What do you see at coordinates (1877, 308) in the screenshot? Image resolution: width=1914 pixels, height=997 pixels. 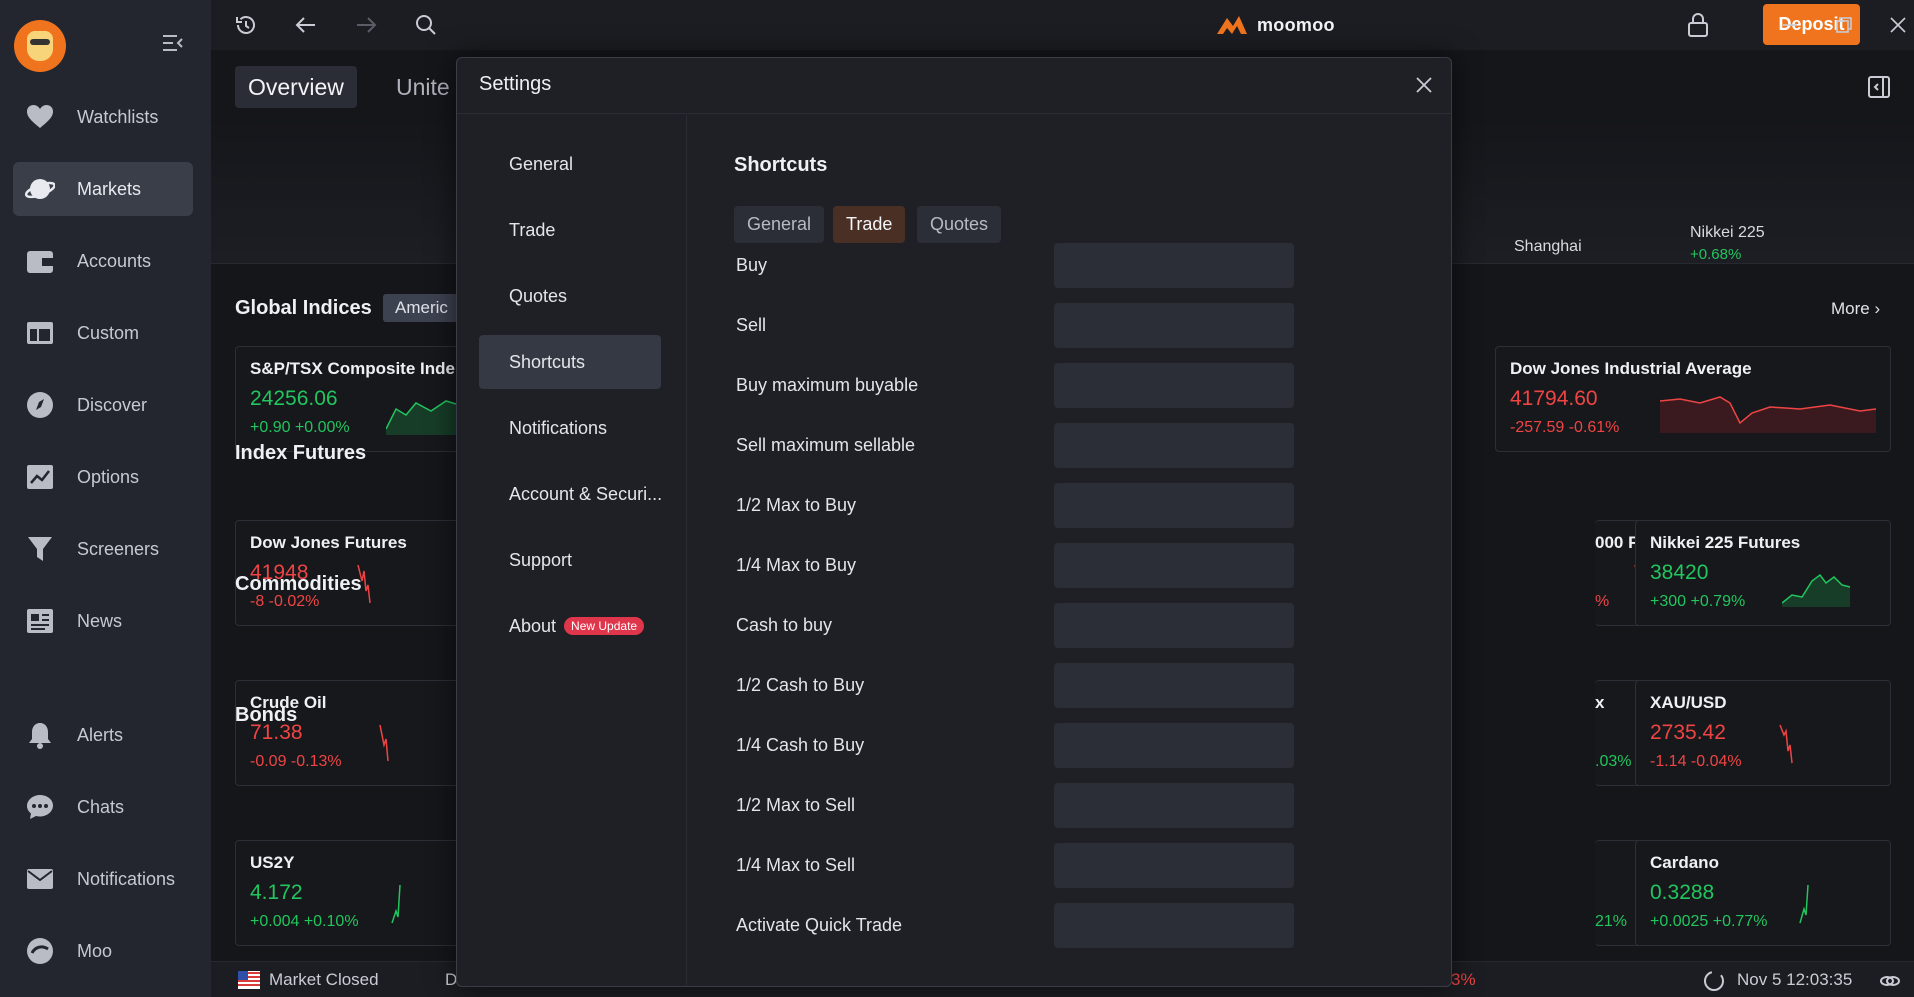 I see `chevron-right-icon: ›` at bounding box center [1877, 308].